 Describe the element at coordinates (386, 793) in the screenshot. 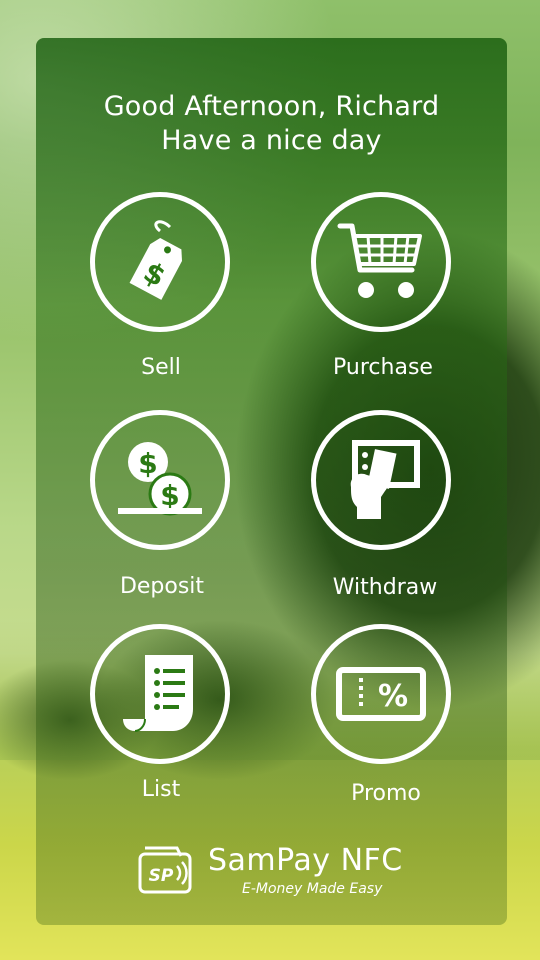

I see `promo-label: Promo` at that location.